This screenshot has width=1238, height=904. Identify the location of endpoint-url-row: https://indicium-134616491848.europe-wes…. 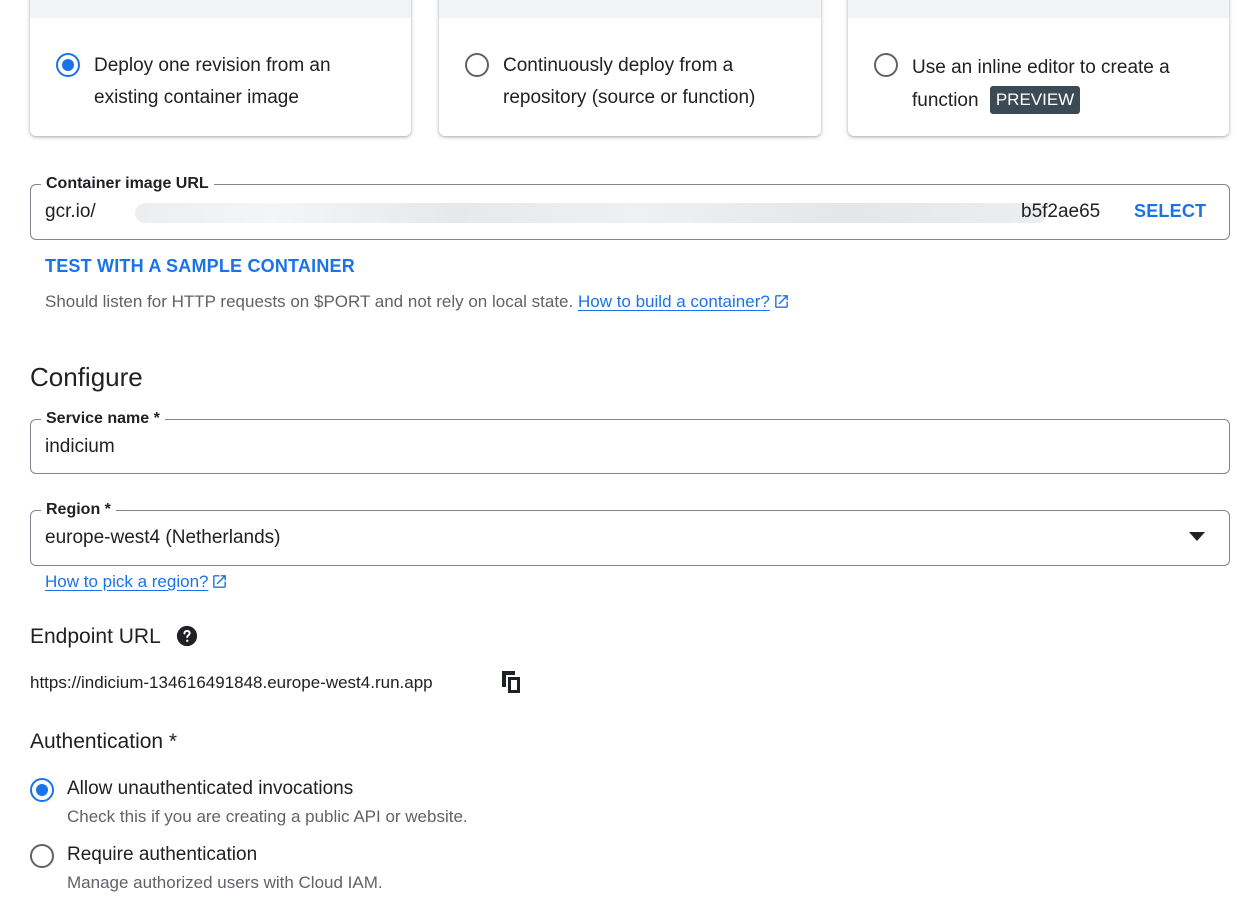
(231, 683).